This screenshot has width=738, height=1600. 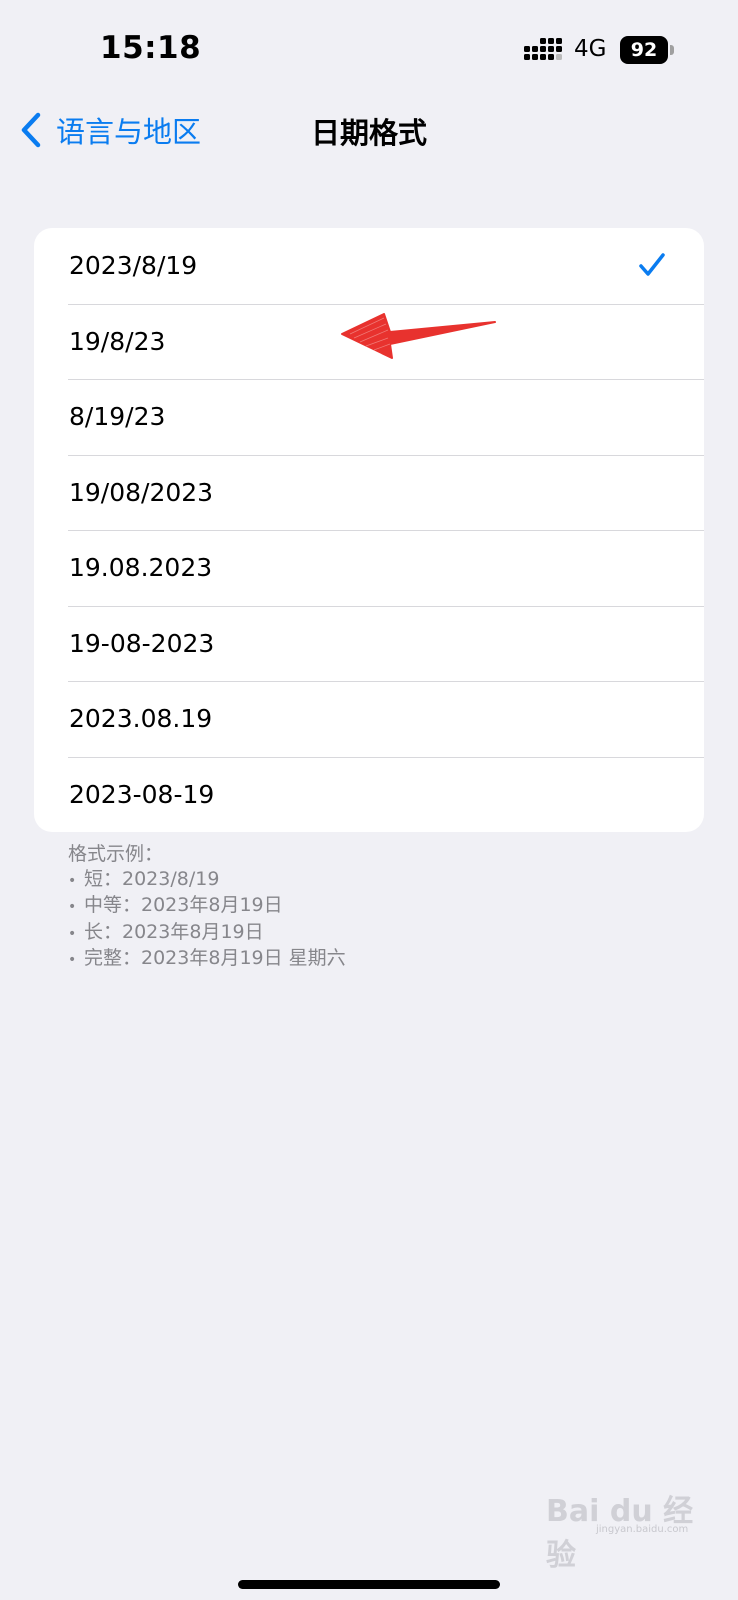 I want to click on list-item-date-format: 2023/8/19, so click(x=369, y=266).